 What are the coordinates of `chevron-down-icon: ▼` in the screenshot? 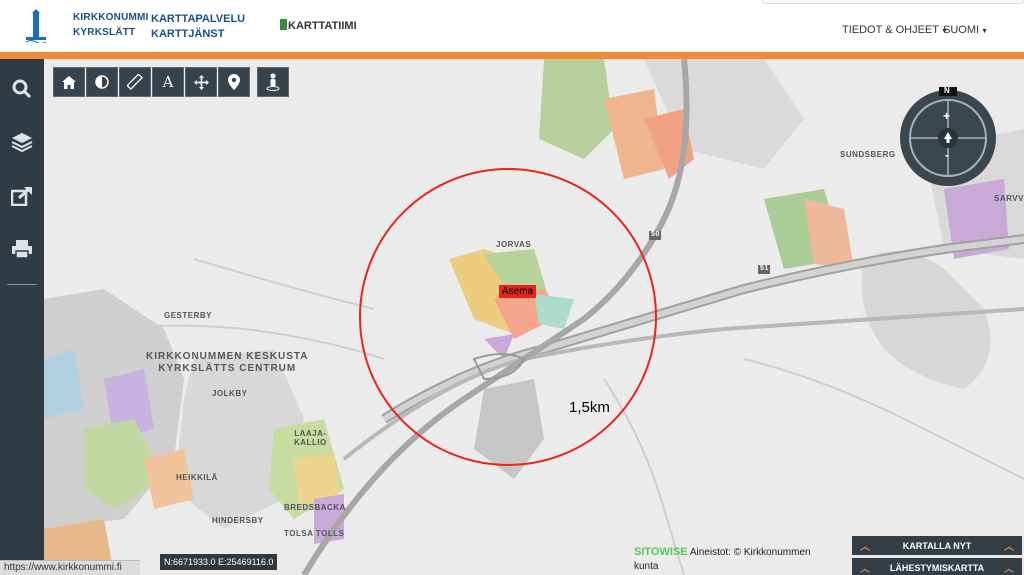 It's located at (984, 31).